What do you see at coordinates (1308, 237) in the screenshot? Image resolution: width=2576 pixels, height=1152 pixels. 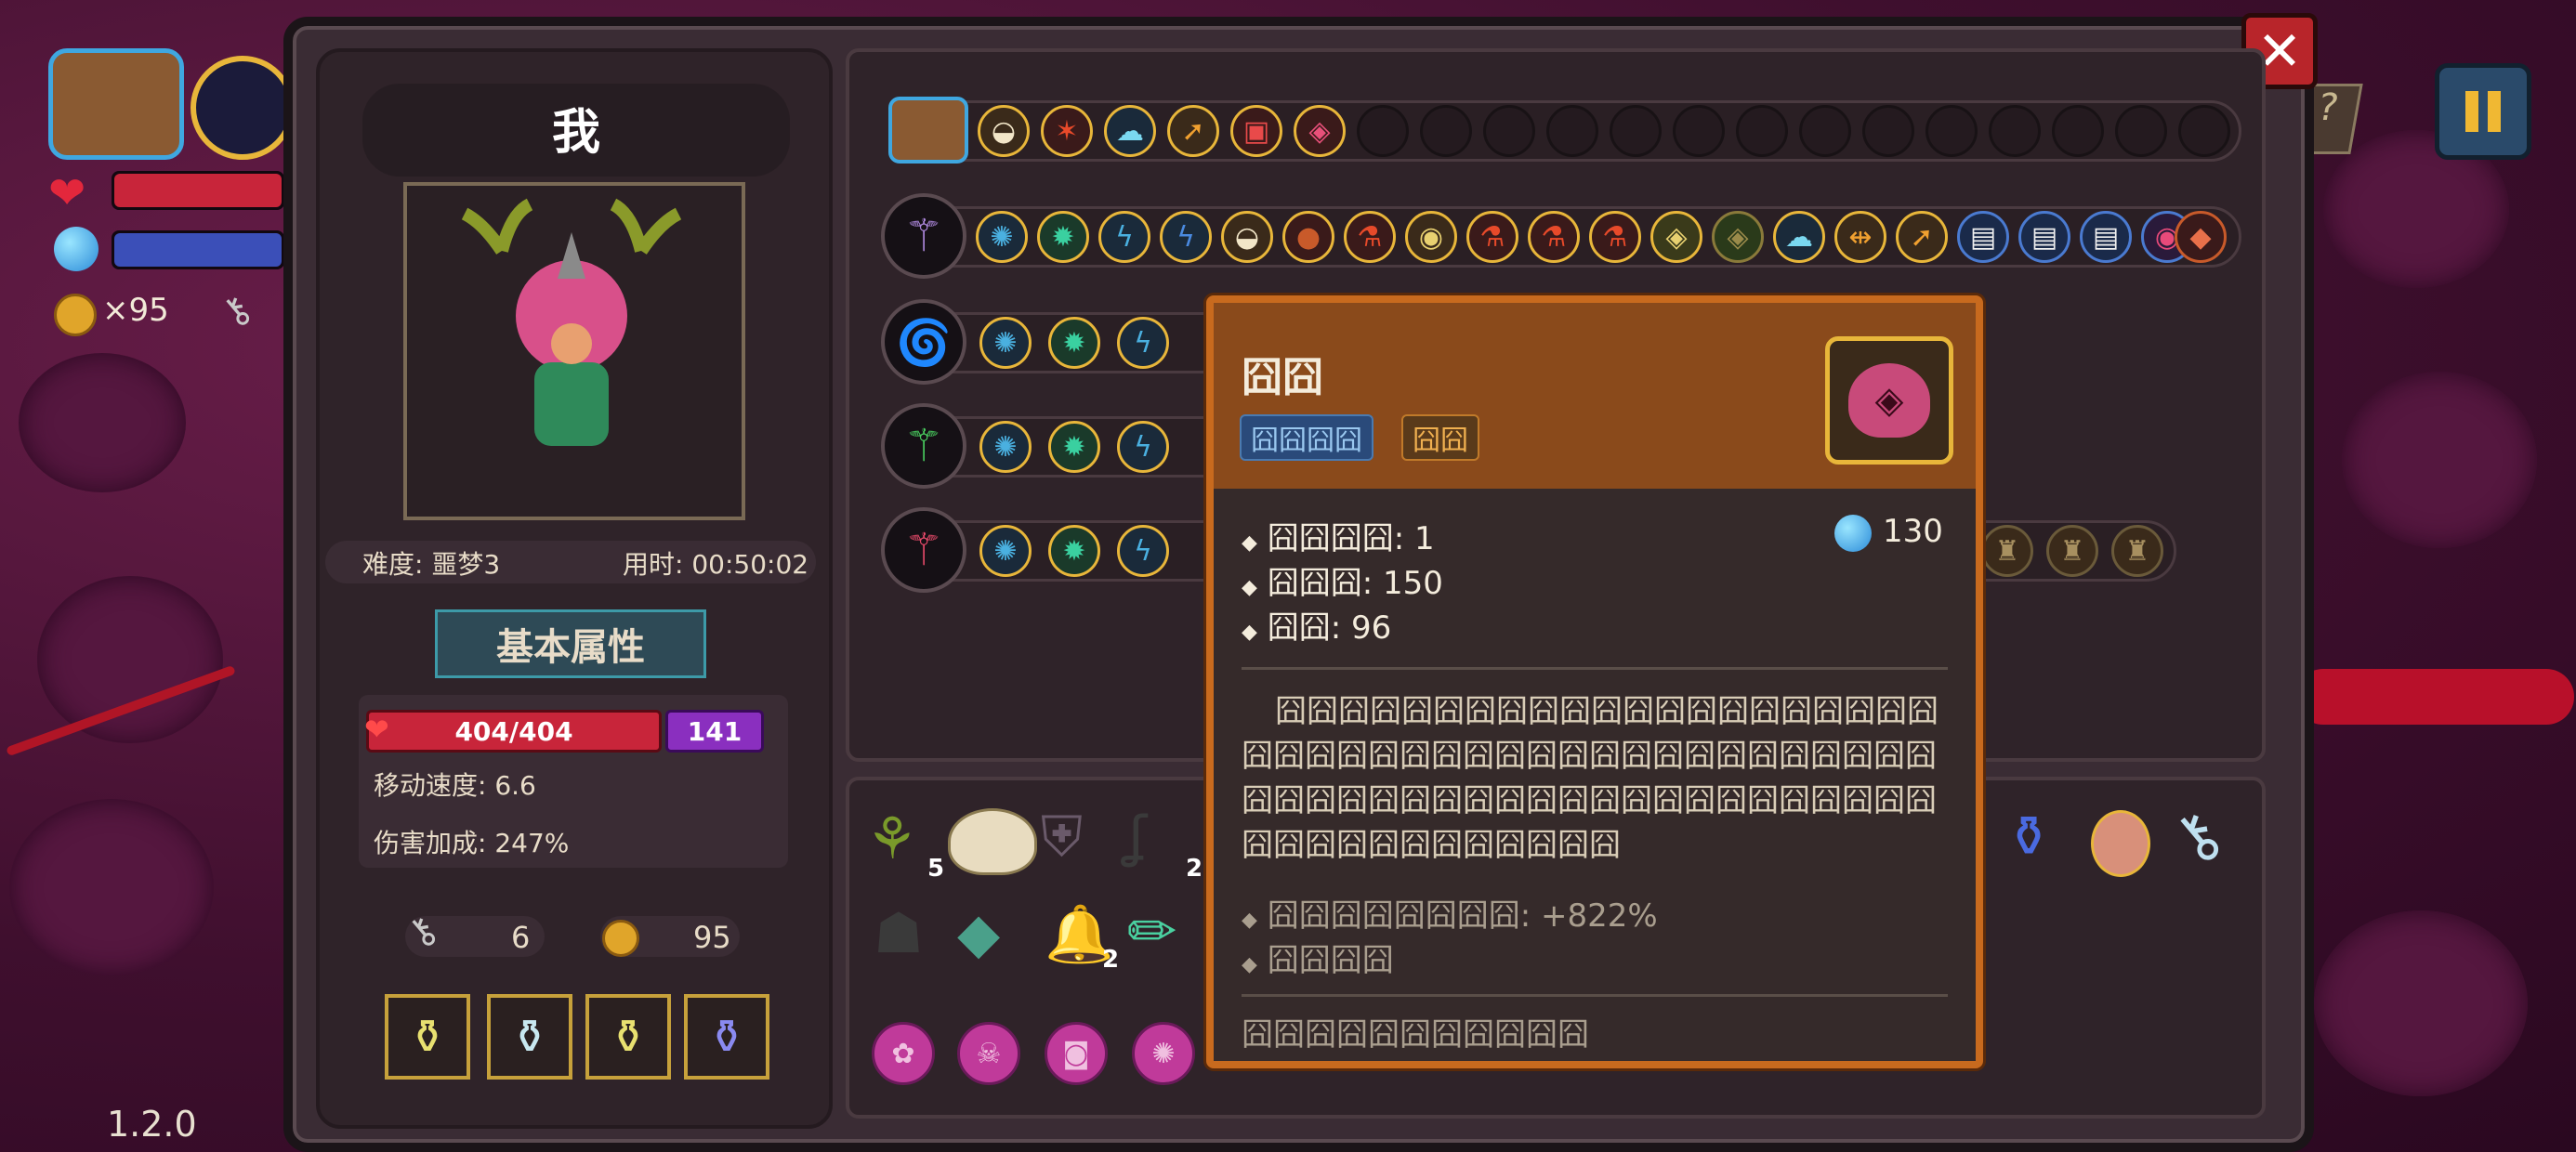 I see `bomb-icon: ●` at bounding box center [1308, 237].